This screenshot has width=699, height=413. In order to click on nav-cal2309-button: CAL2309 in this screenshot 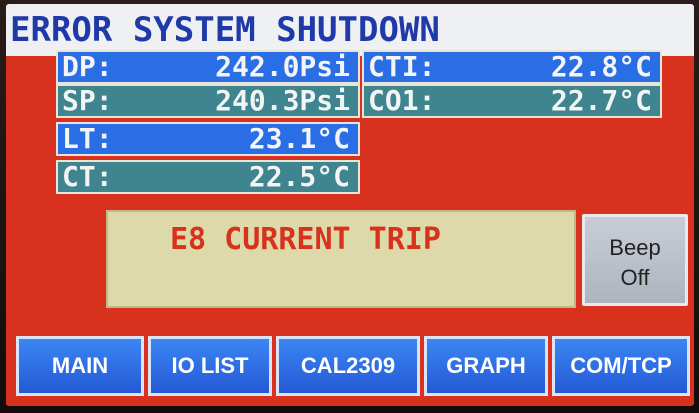, I will do `click(348, 366)`.